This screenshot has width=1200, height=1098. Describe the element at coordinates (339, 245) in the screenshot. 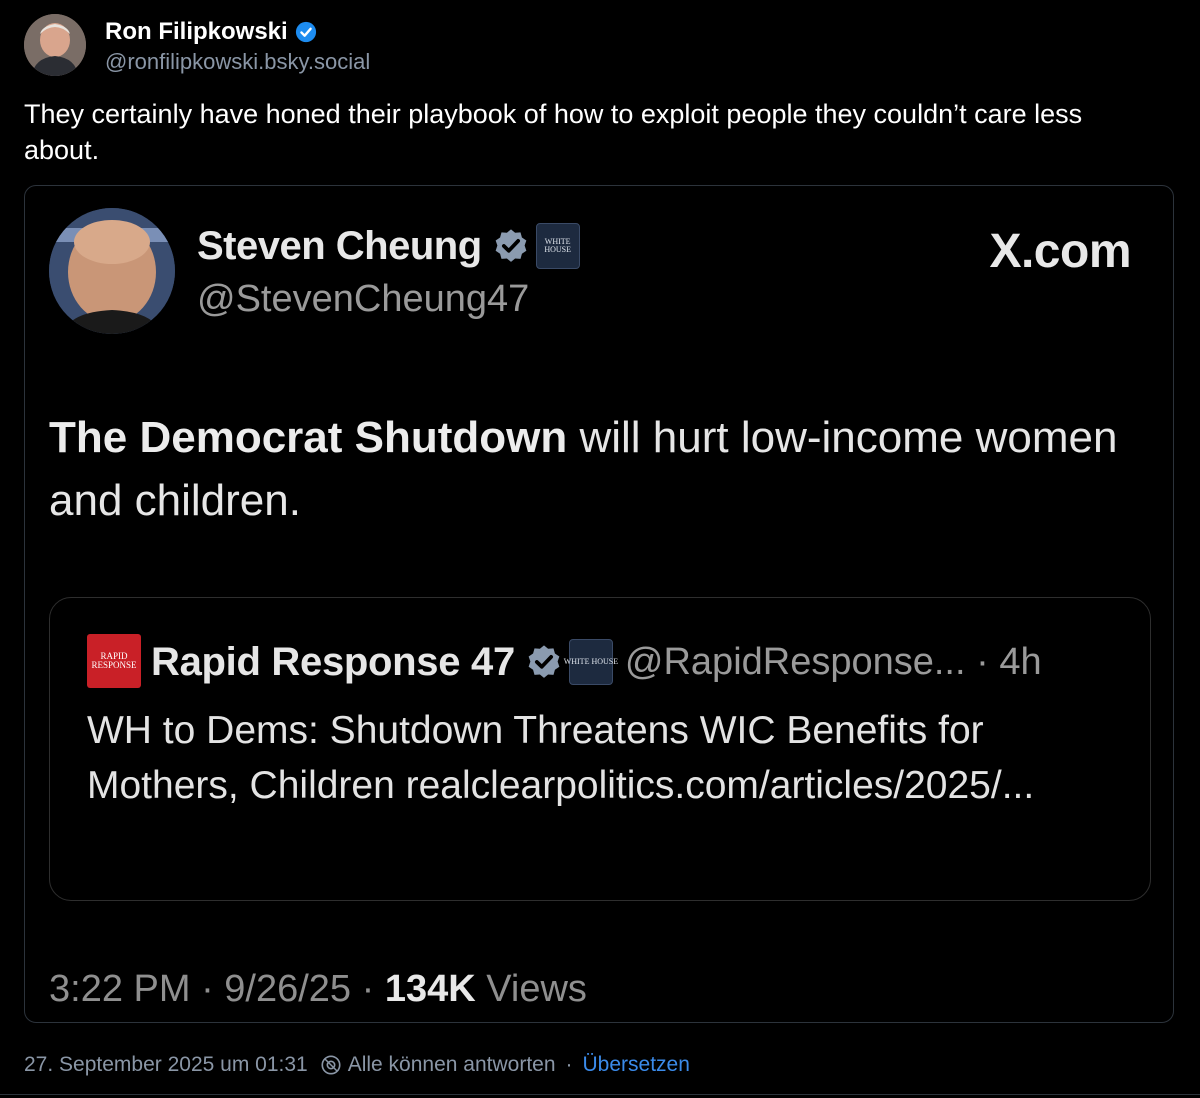

I see `steven-cheung-name: Steven Cheung` at that location.